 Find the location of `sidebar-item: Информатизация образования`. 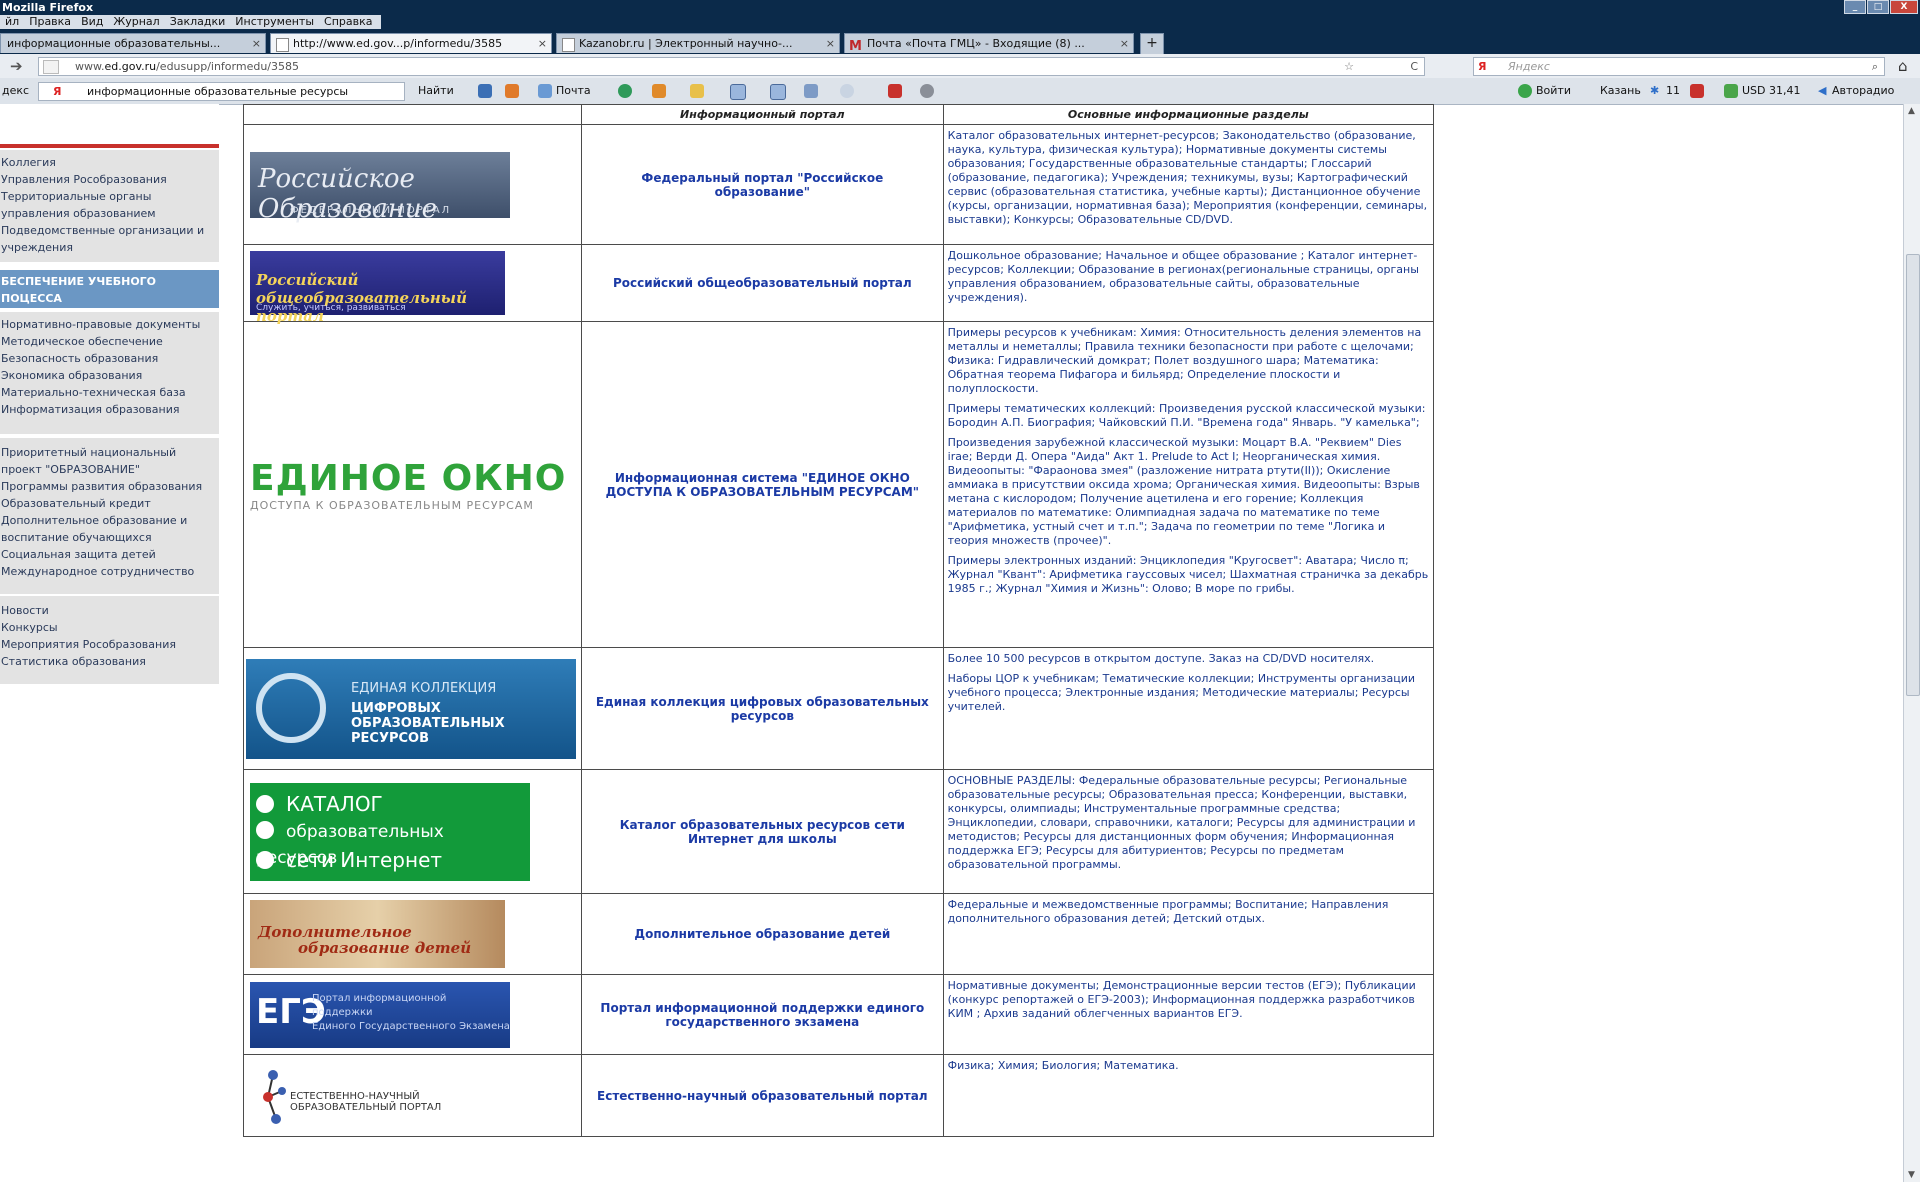

sidebar-item: Информатизация образования is located at coordinates (109, 409).